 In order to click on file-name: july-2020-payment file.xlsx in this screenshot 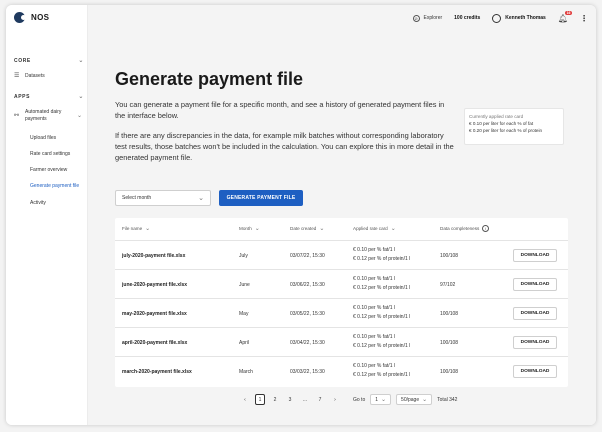, I will do `click(153, 256)`.